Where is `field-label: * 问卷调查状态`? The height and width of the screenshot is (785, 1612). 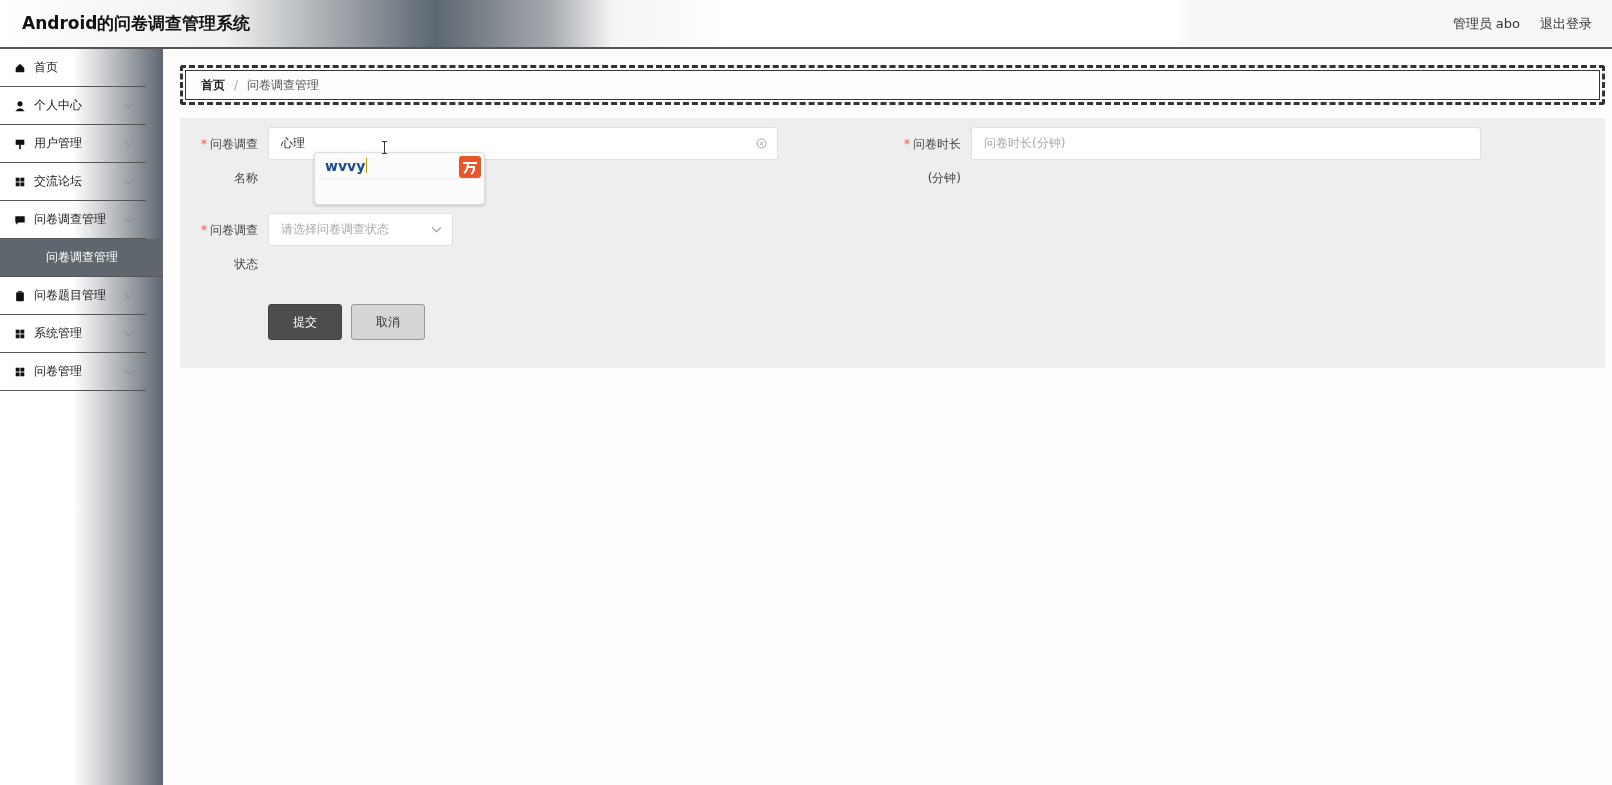
field-label: * 问卷调查状态 is located at coordinates (229, 247).